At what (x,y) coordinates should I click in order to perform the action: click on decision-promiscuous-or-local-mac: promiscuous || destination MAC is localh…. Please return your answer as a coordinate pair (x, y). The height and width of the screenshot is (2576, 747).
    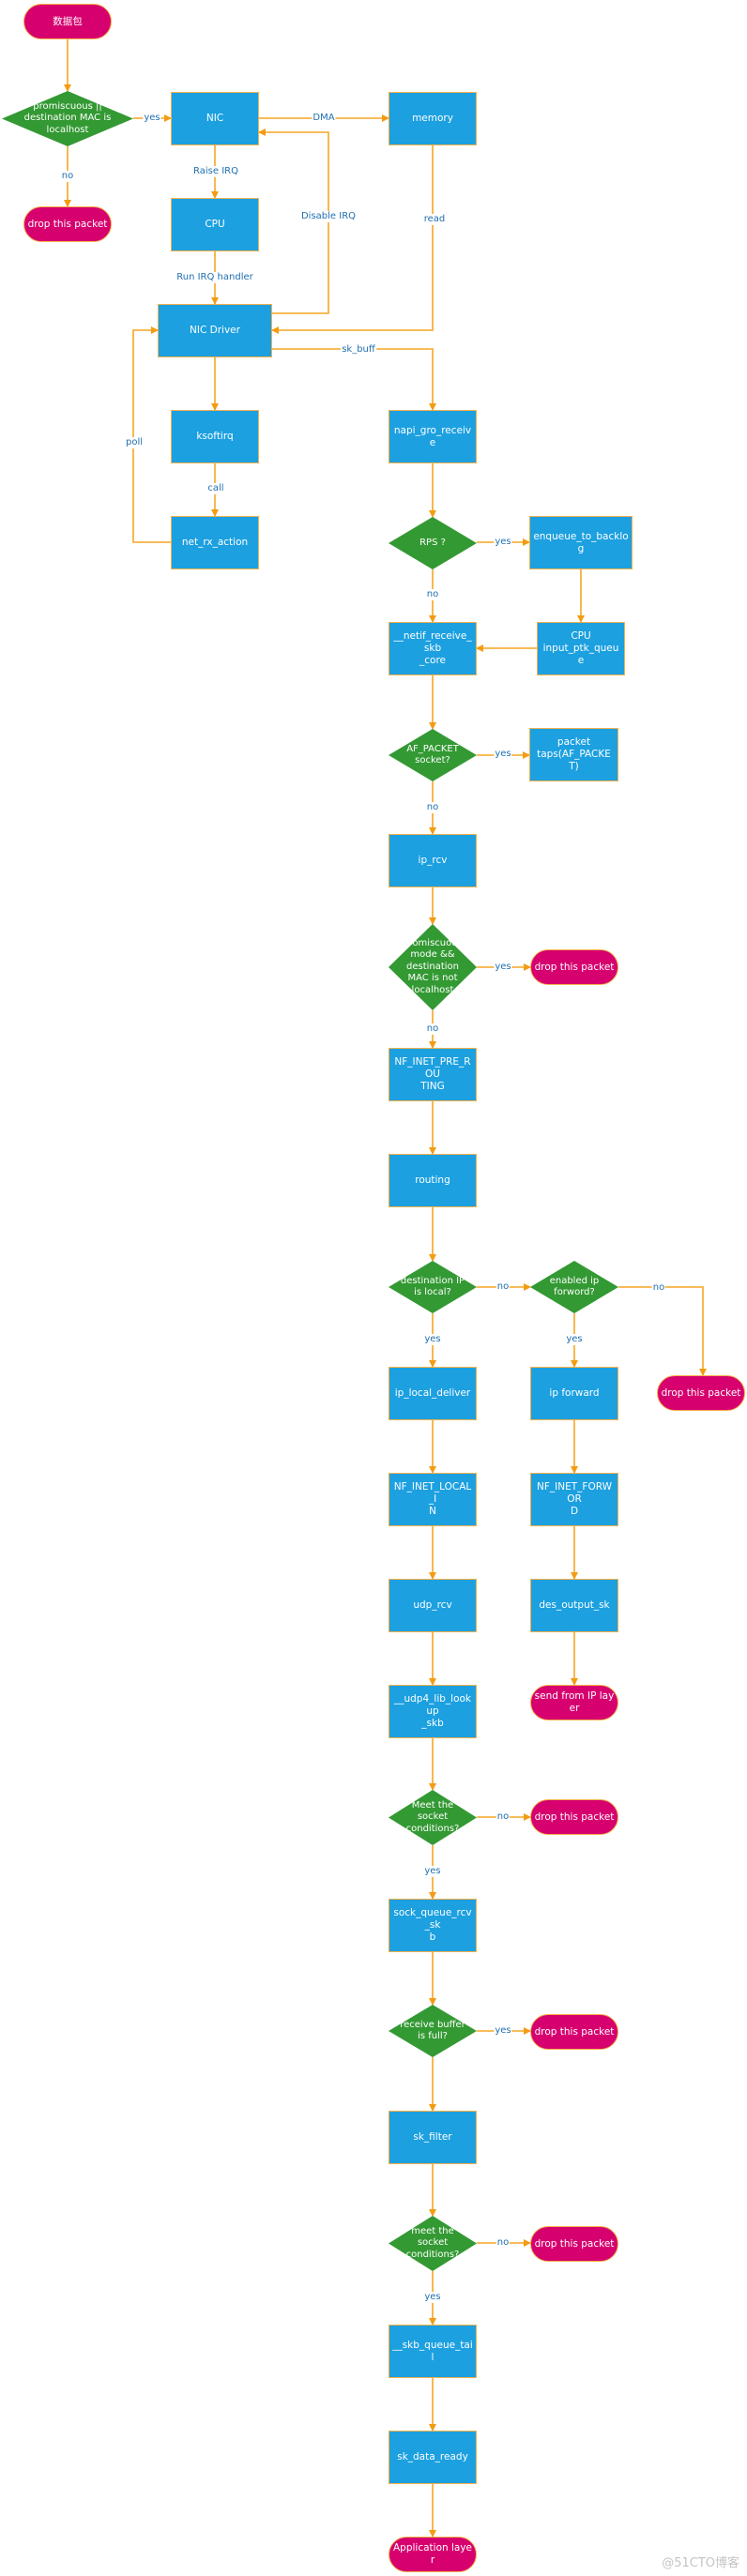
    Looking at the image, I should click on (67, 118).